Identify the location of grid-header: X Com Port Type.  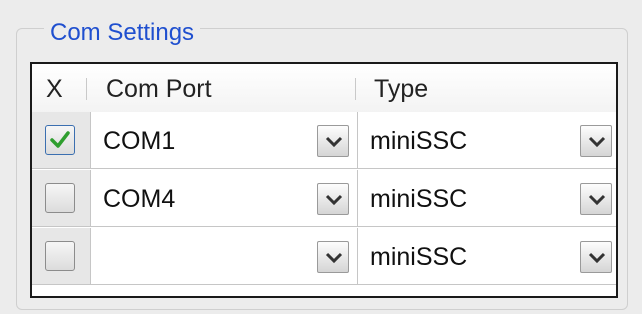
(324, 88).